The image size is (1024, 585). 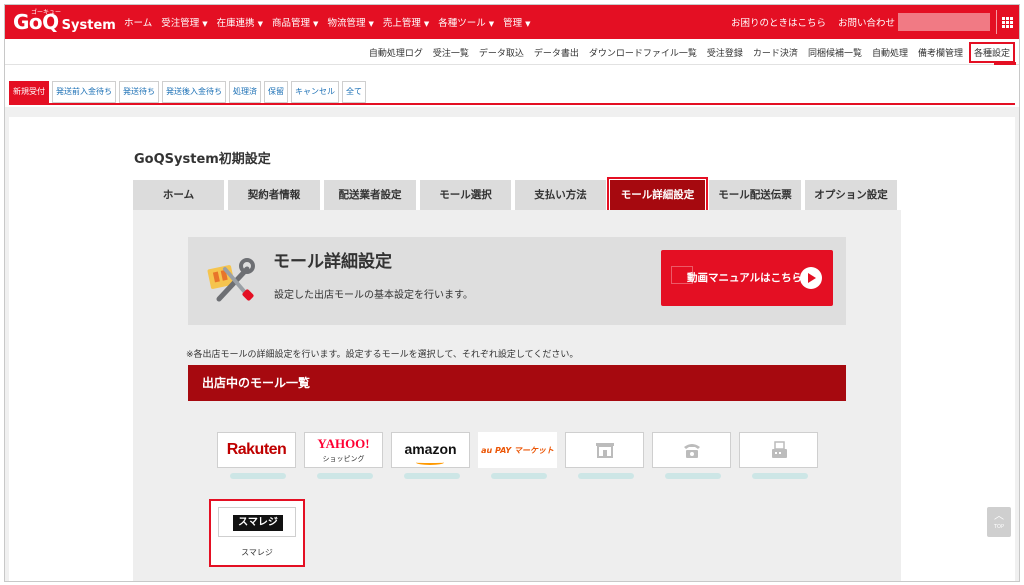 I want to click on setup-title: GoQSystem初期設定, so click(x=202, y=159).